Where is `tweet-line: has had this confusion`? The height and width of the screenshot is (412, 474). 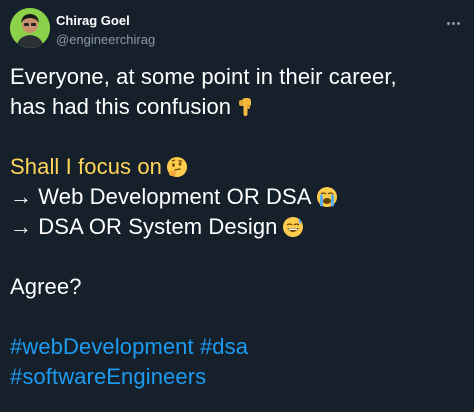 tweet-line: has had this confusion is located at coordinates (237, 107).